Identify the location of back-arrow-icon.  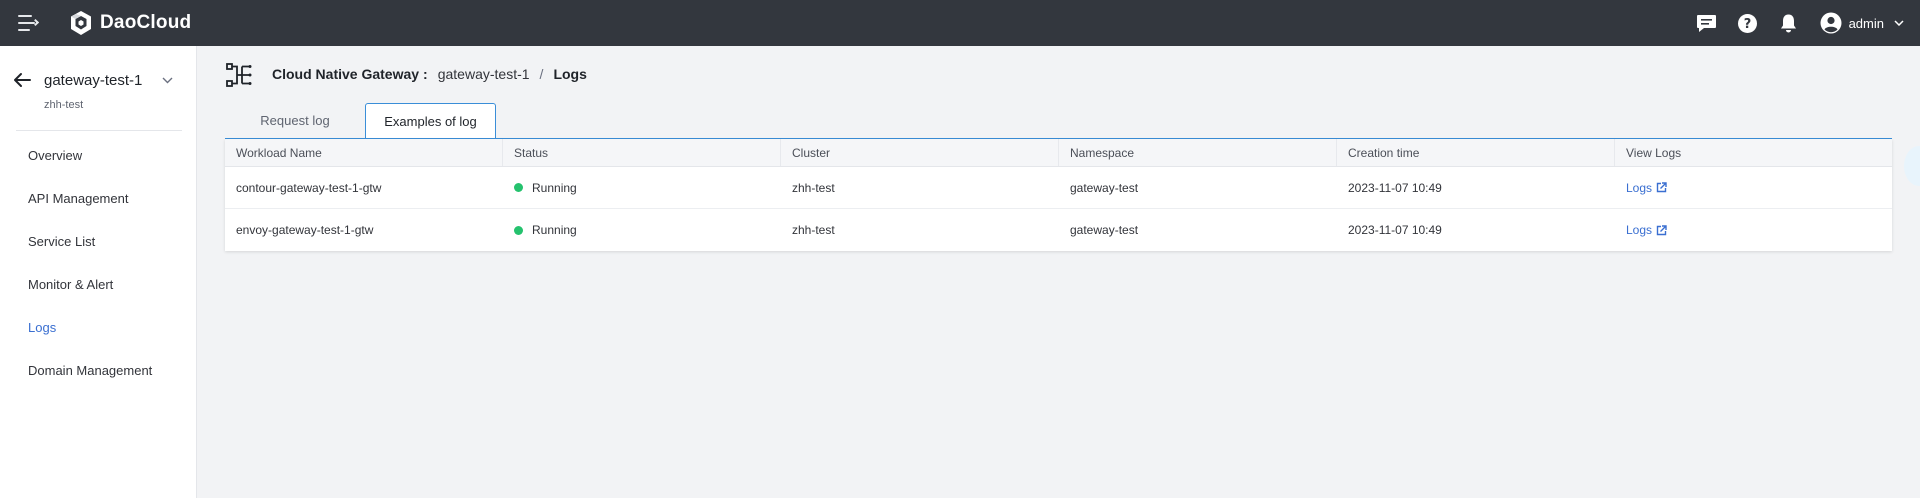
(22, 80).